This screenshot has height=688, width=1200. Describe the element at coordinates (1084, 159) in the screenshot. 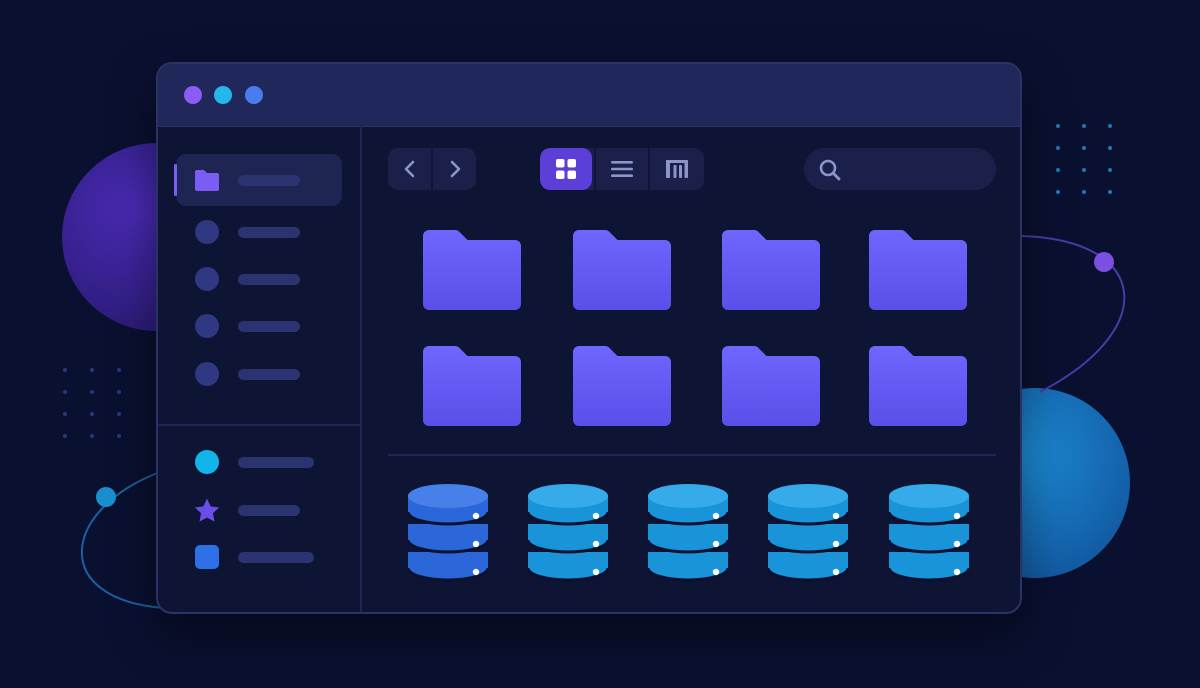

I see `dot-grid-right` at that location.